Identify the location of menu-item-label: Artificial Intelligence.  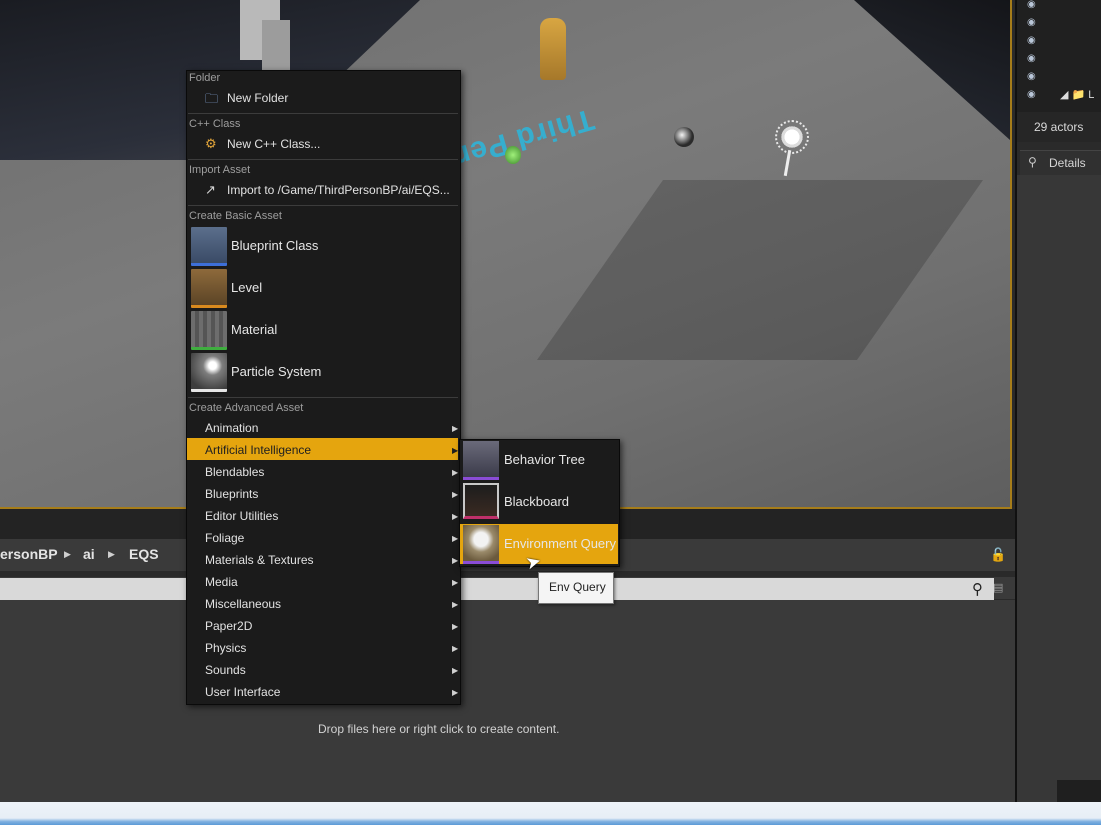
(258, 450).